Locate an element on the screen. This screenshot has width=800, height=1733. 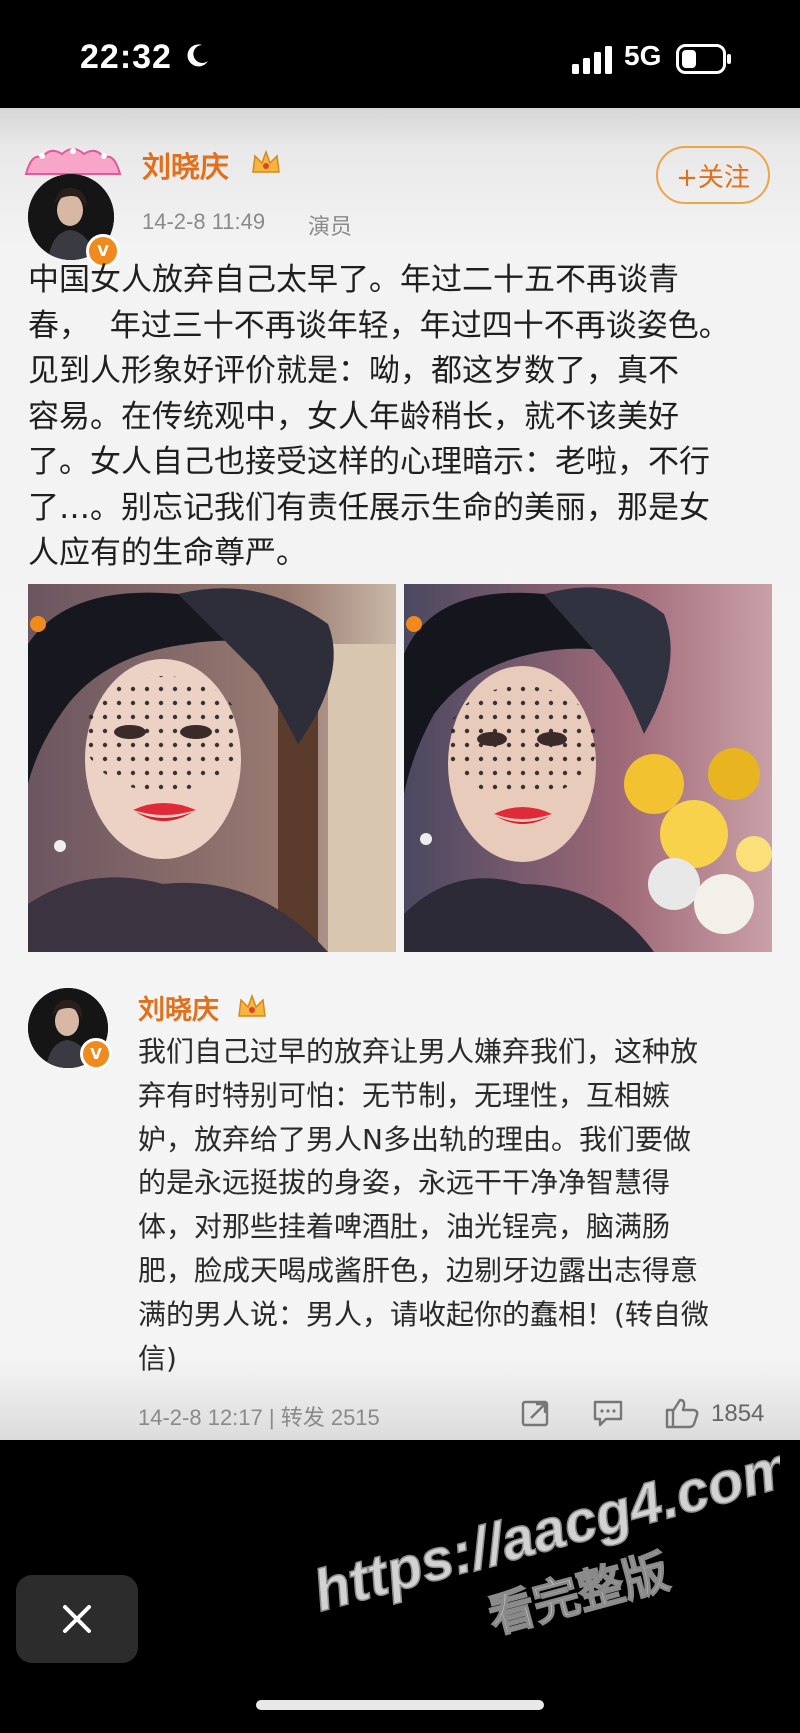
crown-banner-icon is located at coordinates (73, 161).